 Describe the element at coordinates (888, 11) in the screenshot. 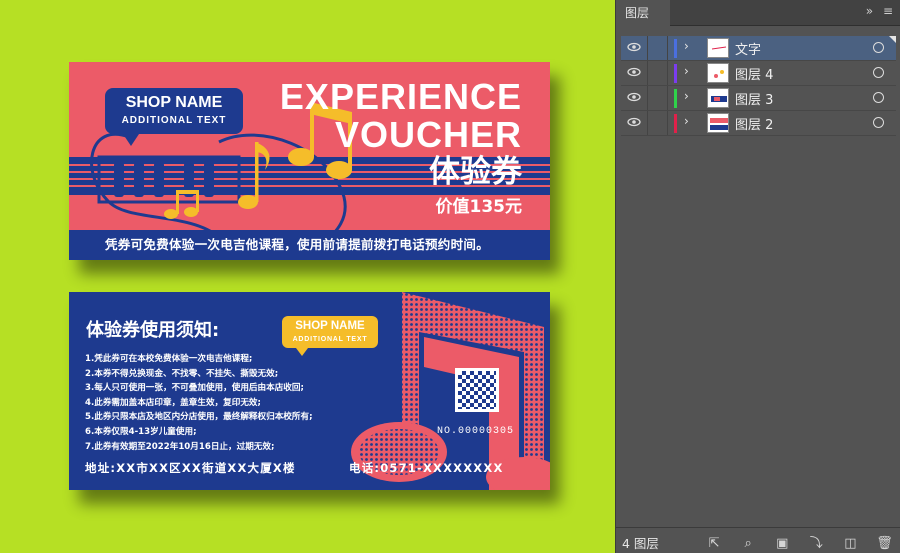

I see `hamburger-menu-icon: ≡` at that location.